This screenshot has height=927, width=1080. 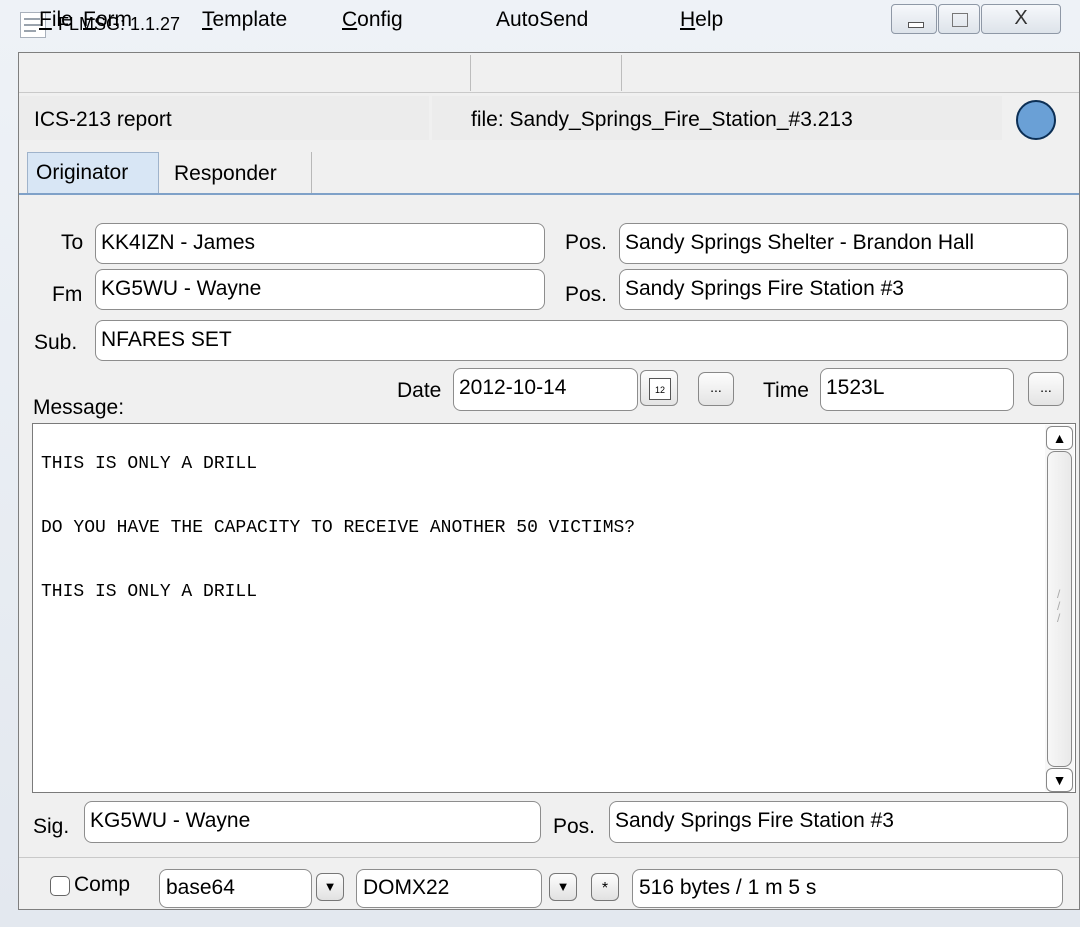 What do you see at coordinates (847, 888) in the screenshot?
I see `transfer-size-info: 516 bytes / 1 m 5 s` at bounding box center [847, 888].